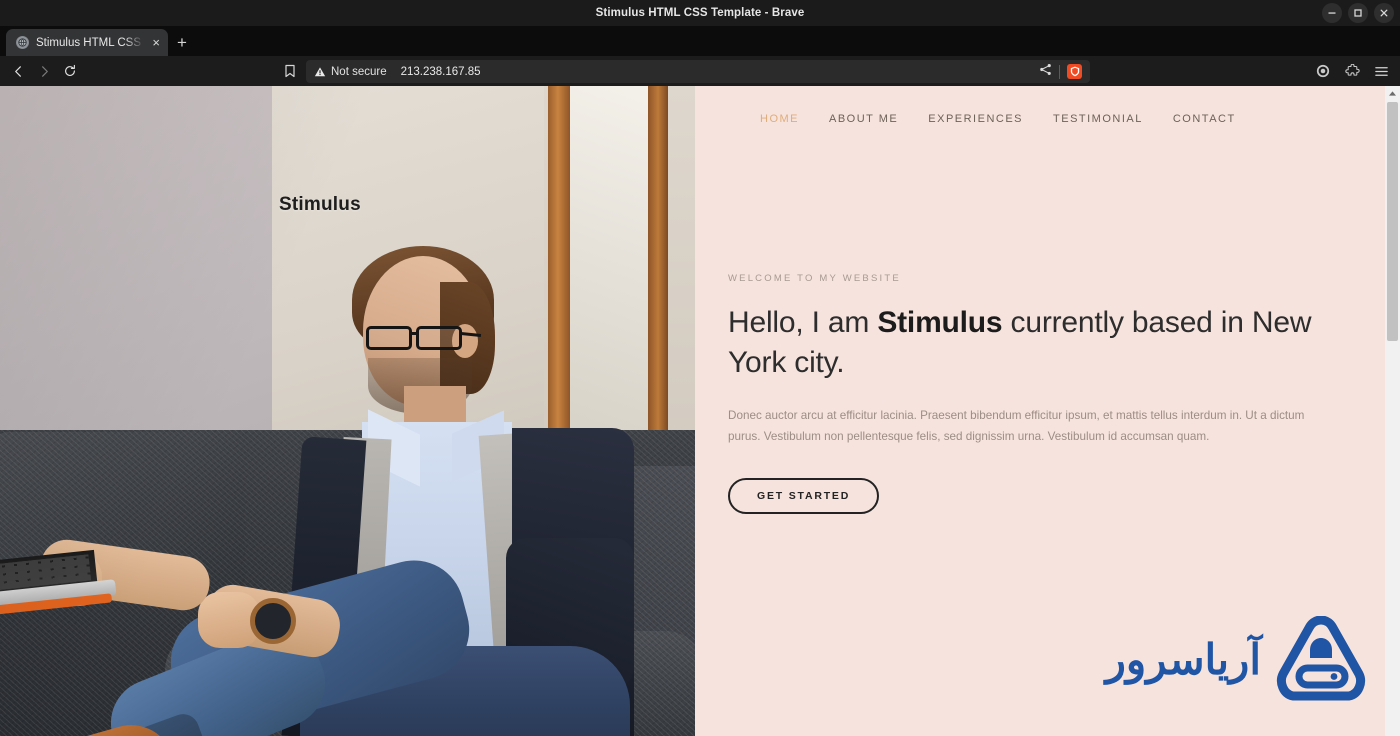  What do you see at coordinates (290, 71) in the screenshot?
I see `bookmark-icon` at bounding box center [290, 71].